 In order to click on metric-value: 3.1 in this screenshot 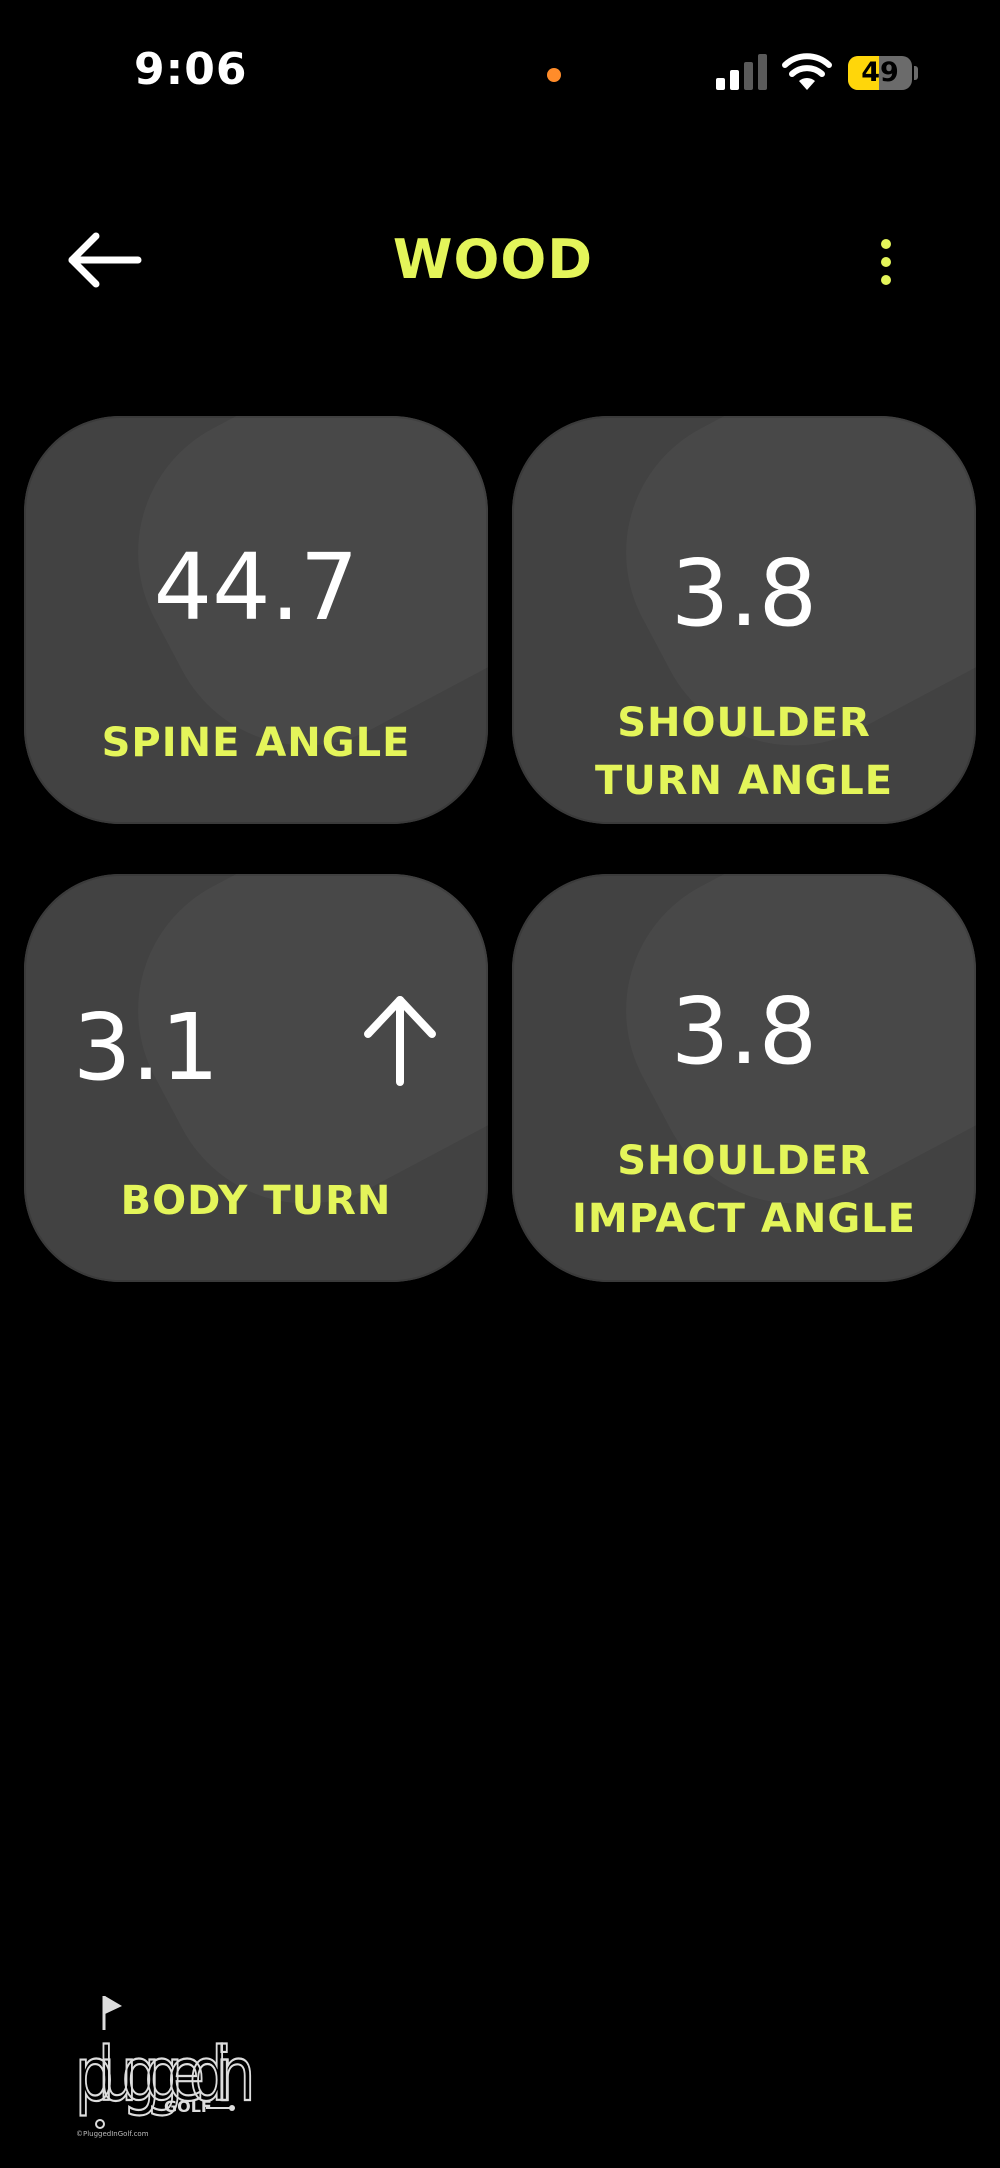, I will do `click(146, 1047)`.